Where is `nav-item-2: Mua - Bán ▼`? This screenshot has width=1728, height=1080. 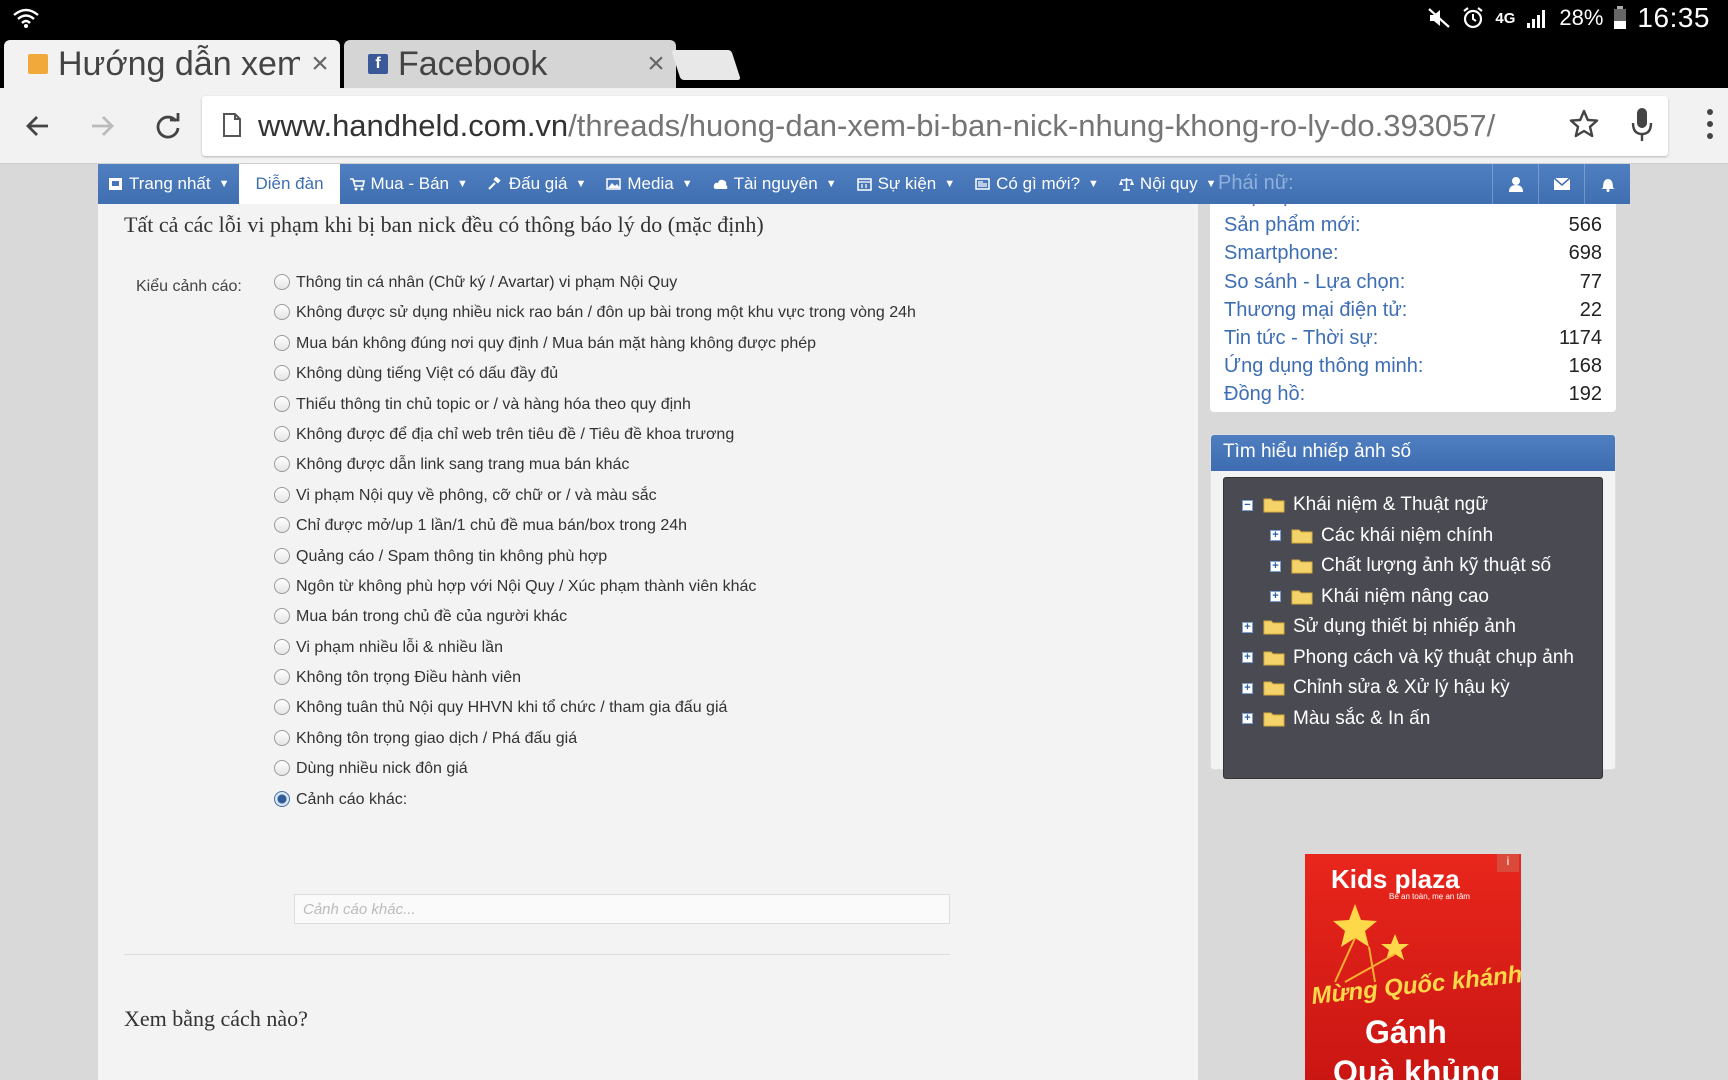
nav-item-2: Mua - Bán ▼ is located at coordinates (409, 184).